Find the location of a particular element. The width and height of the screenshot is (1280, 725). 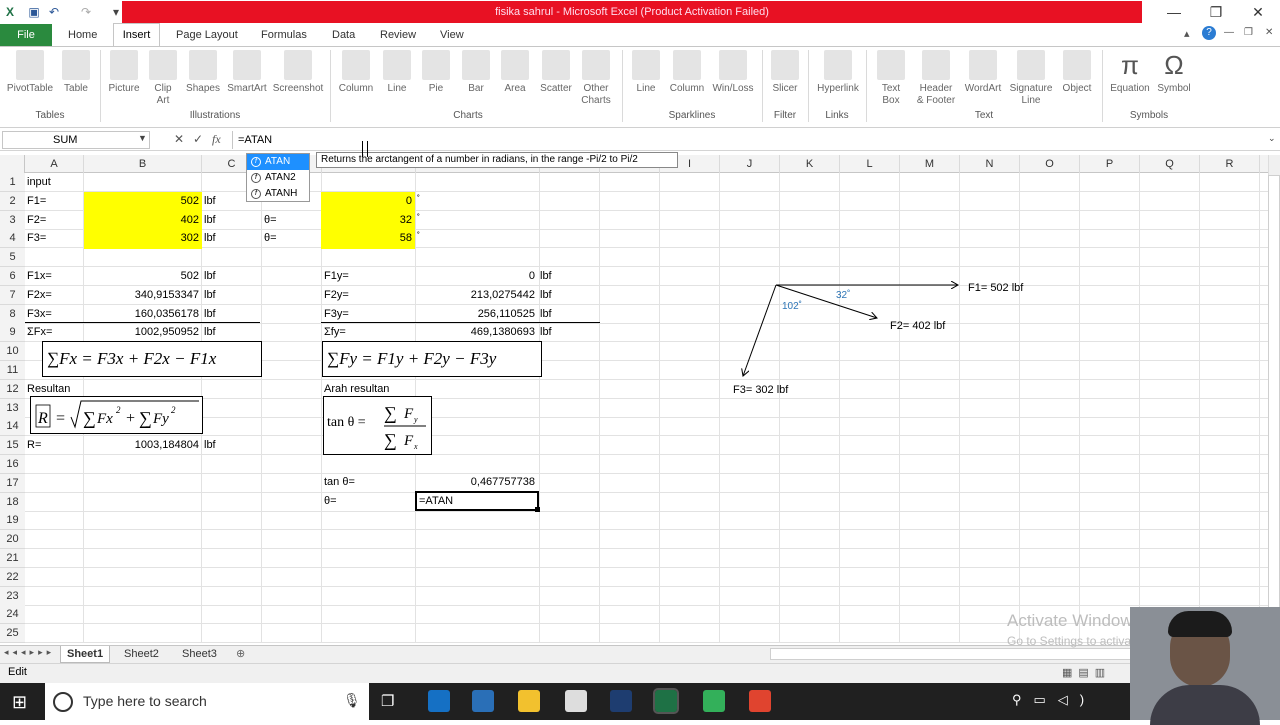

column-header-n: N is located at coordinates (990, 164).